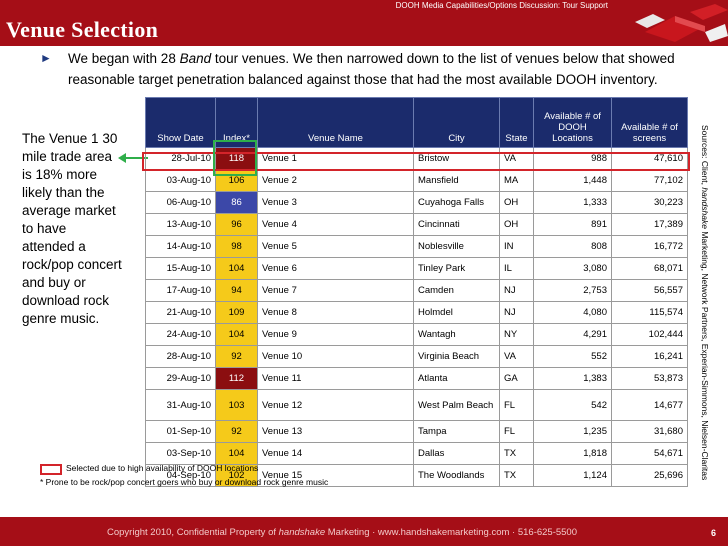 Image resolution: width=728 pixels, height=546 pixels. What do you see at coordinates (649, 202) in the screenshot?
I see `cell-screens: 30,223` at bounding box center [649, 202].